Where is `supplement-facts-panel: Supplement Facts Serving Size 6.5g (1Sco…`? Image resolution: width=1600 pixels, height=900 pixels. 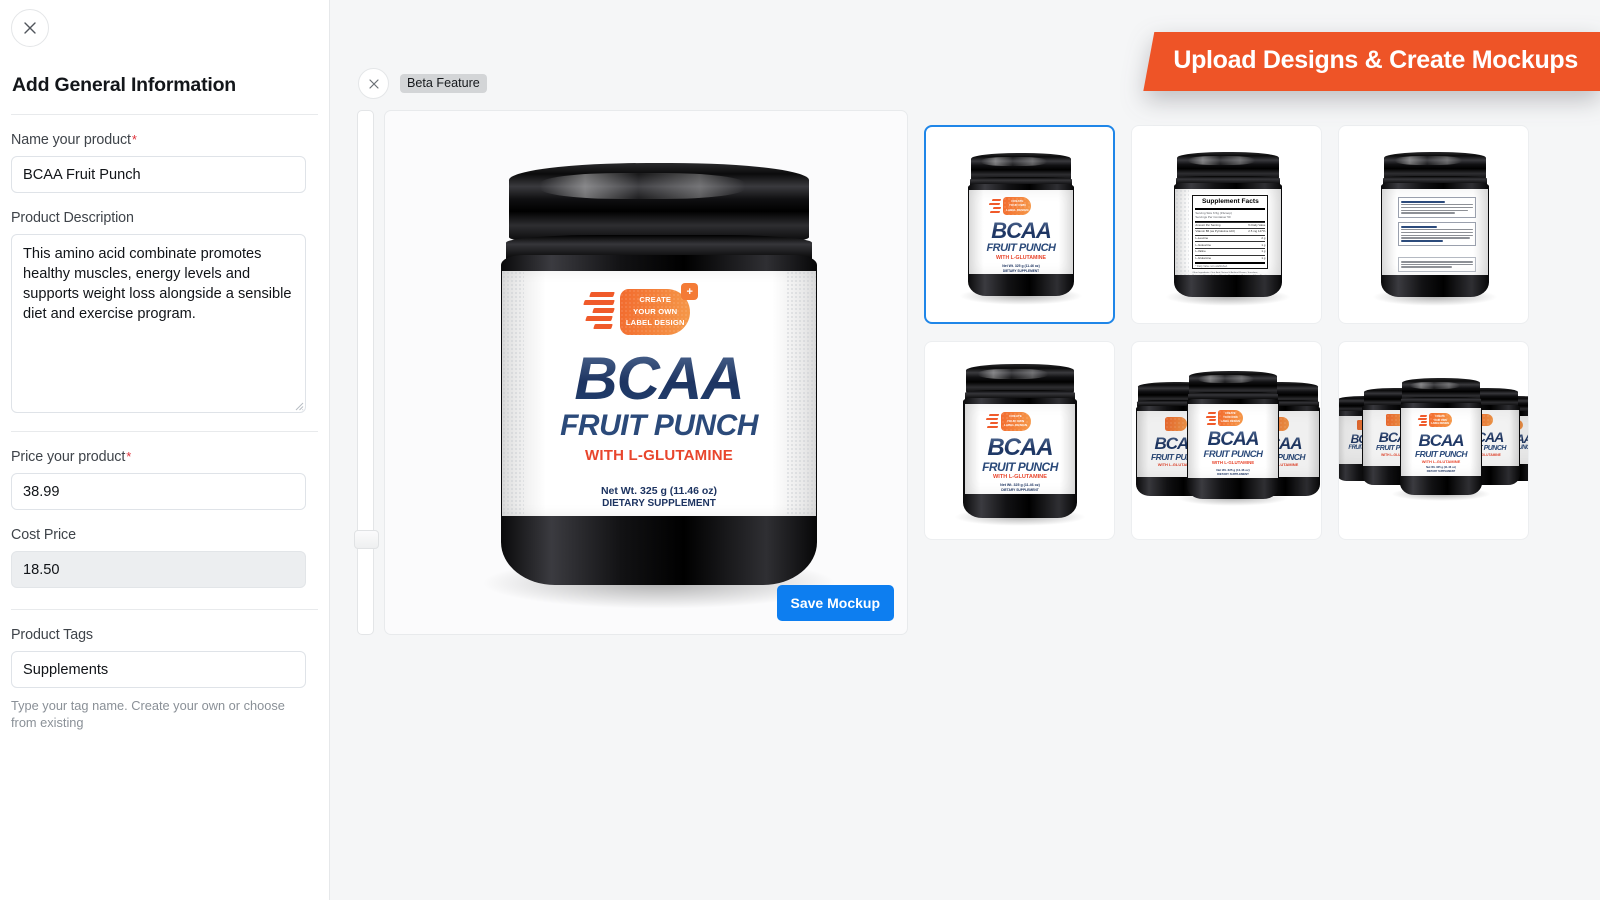
supplement-facts-panel: Supplement Facts Serving Size 6.5g (1Sco… is located at coordinates (1230, 232).